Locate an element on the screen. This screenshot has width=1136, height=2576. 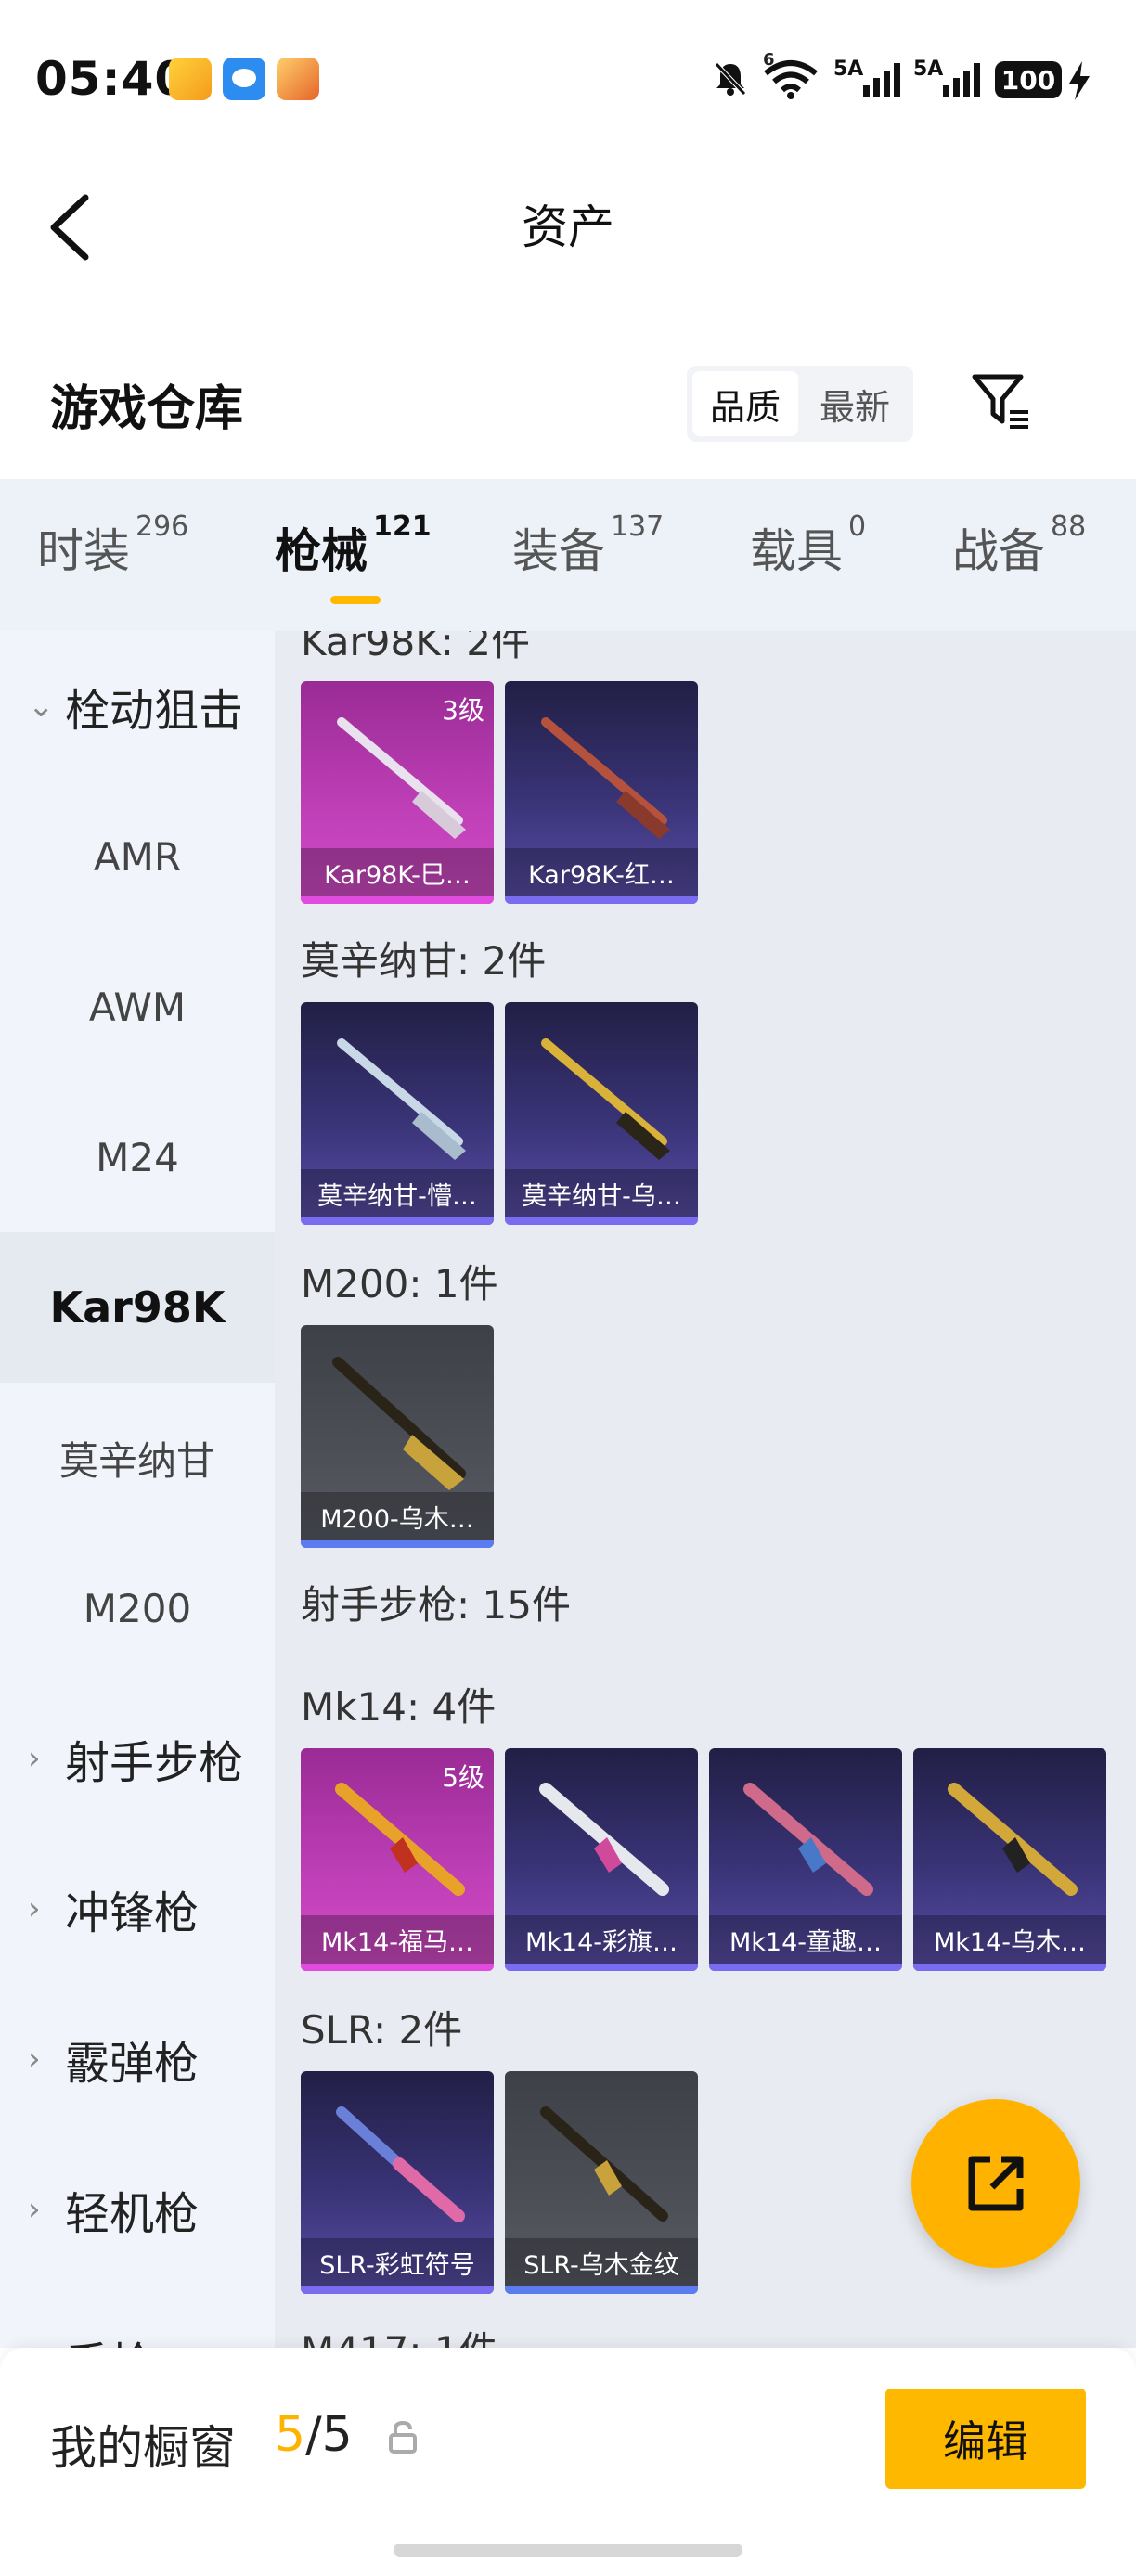
tab-label: 战备 is located at coordinates (998, 551).